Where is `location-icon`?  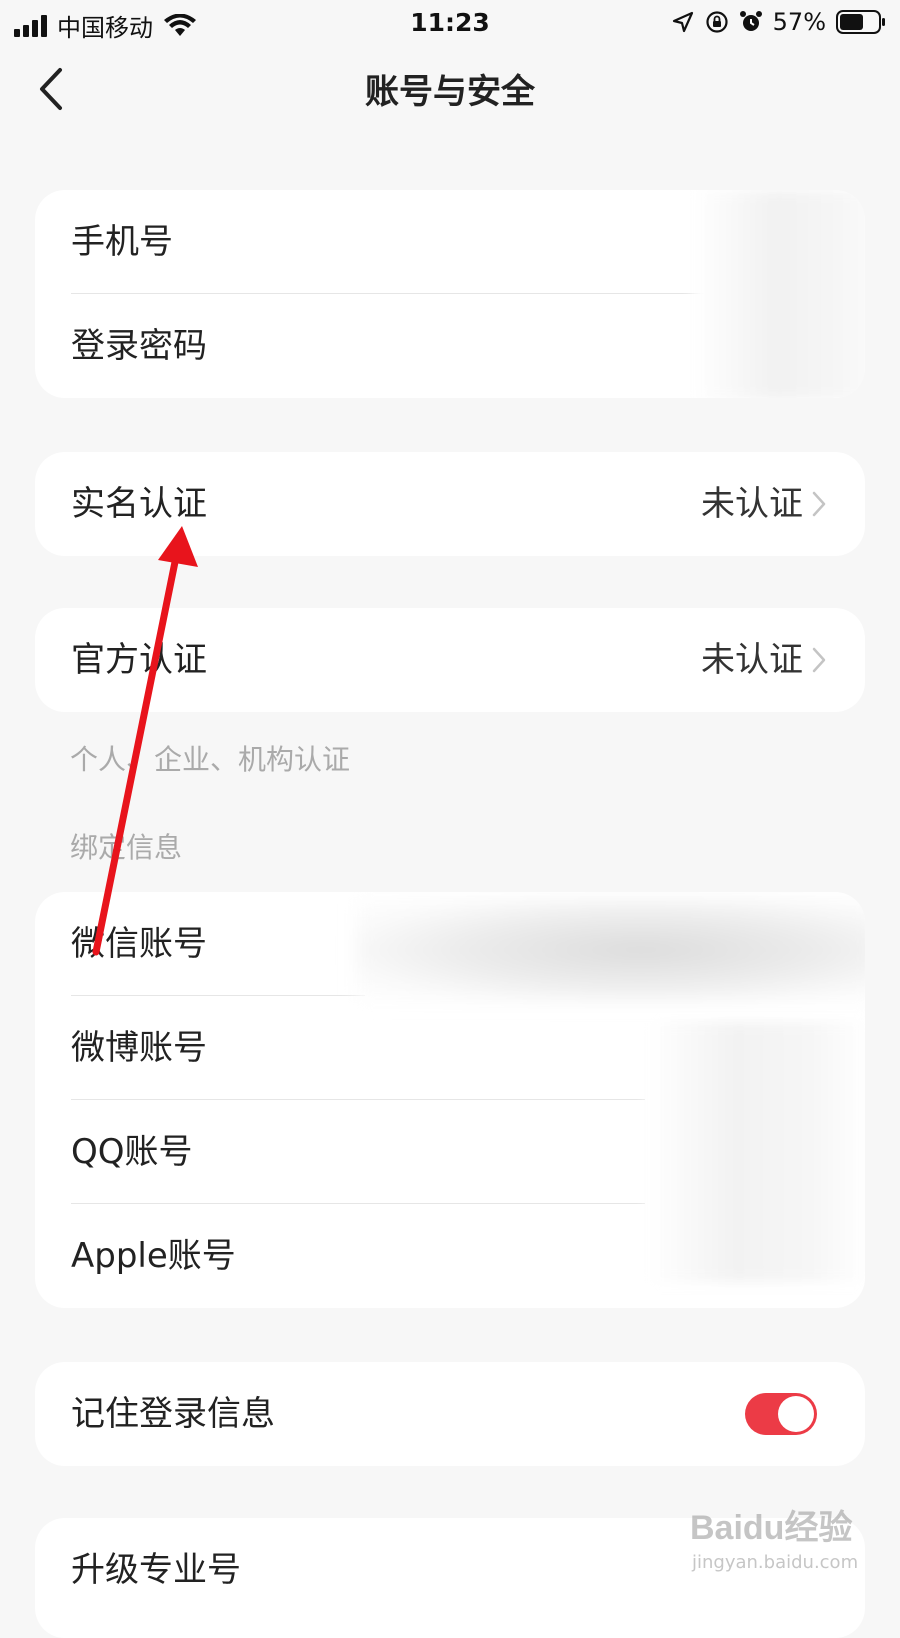
location-icon is located at coordinates (682, 22).